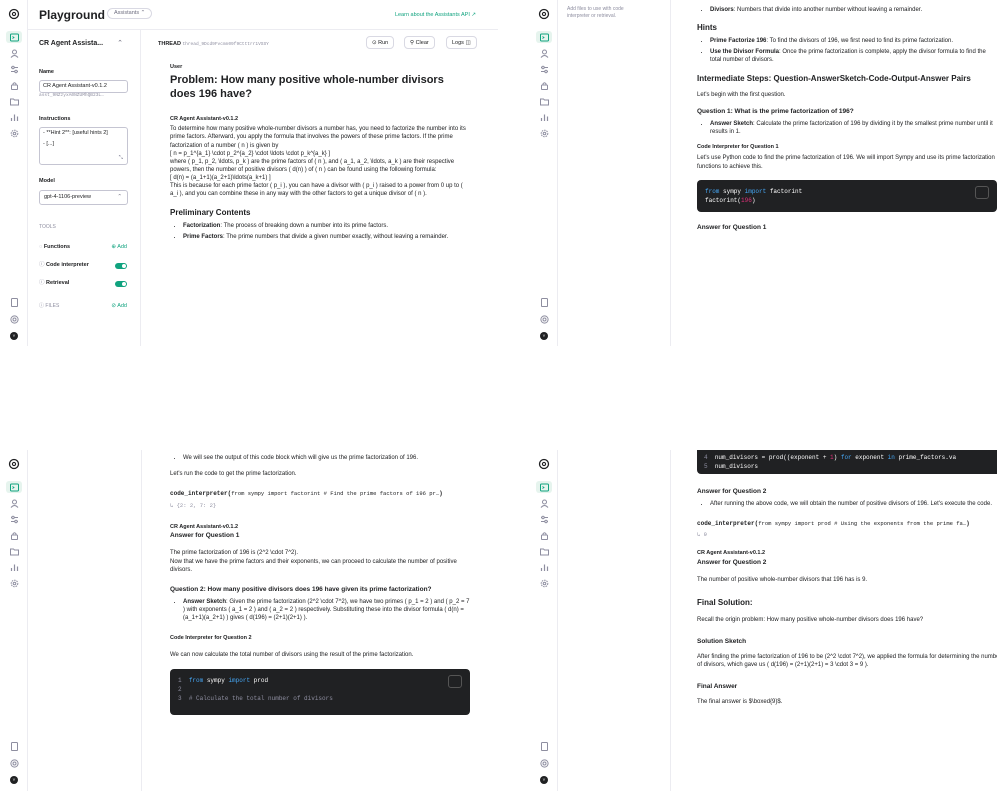 This screenshot has height=791, width=997. I want to click on retrieval-row: ⓘ Retrieval, so click(83, 283).